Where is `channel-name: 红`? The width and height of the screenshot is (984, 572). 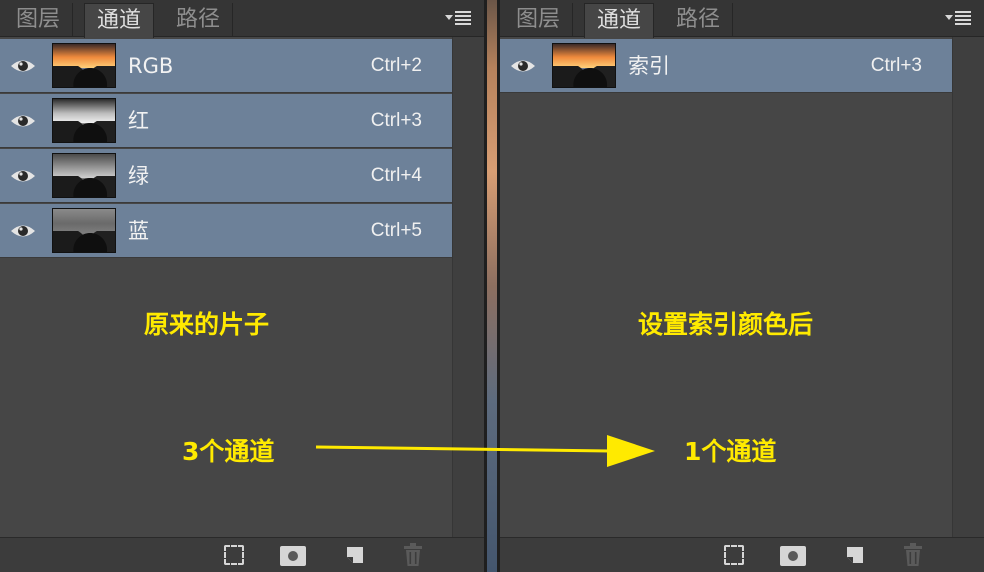 channel-name: 红 is located at coordinates (138, 121).